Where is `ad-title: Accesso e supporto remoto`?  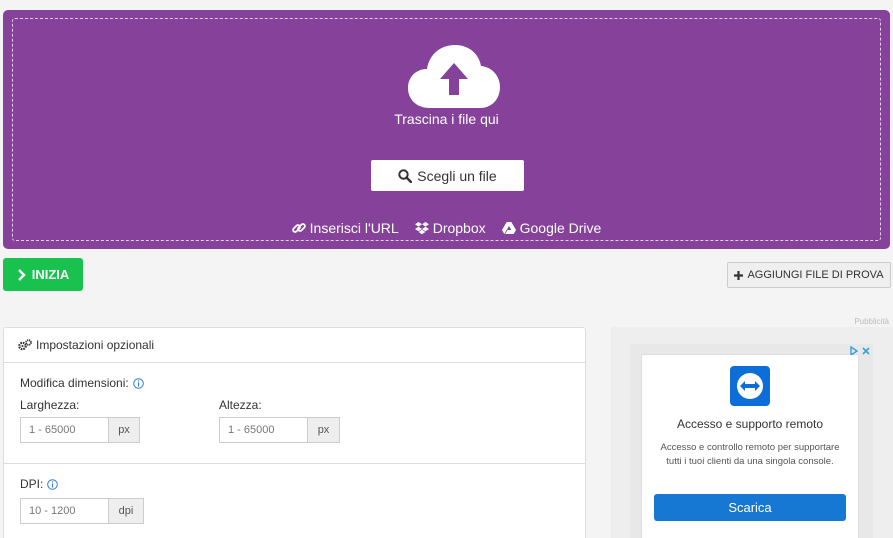
ad-title: Accesso e supporto remoto is located at coordinates (750, 424).